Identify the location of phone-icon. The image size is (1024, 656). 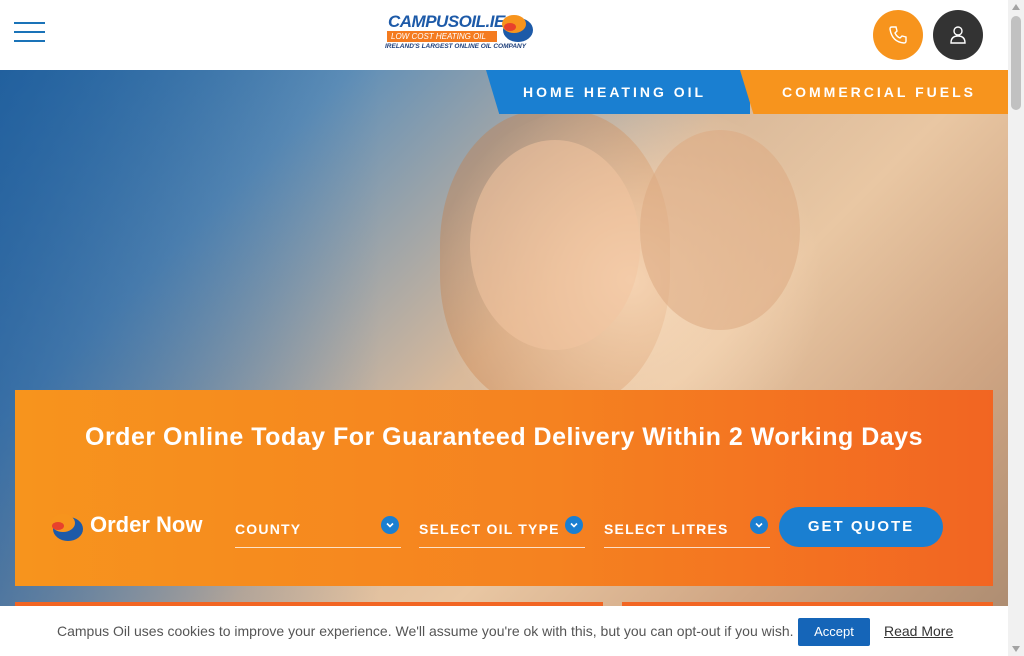
(898, 35).